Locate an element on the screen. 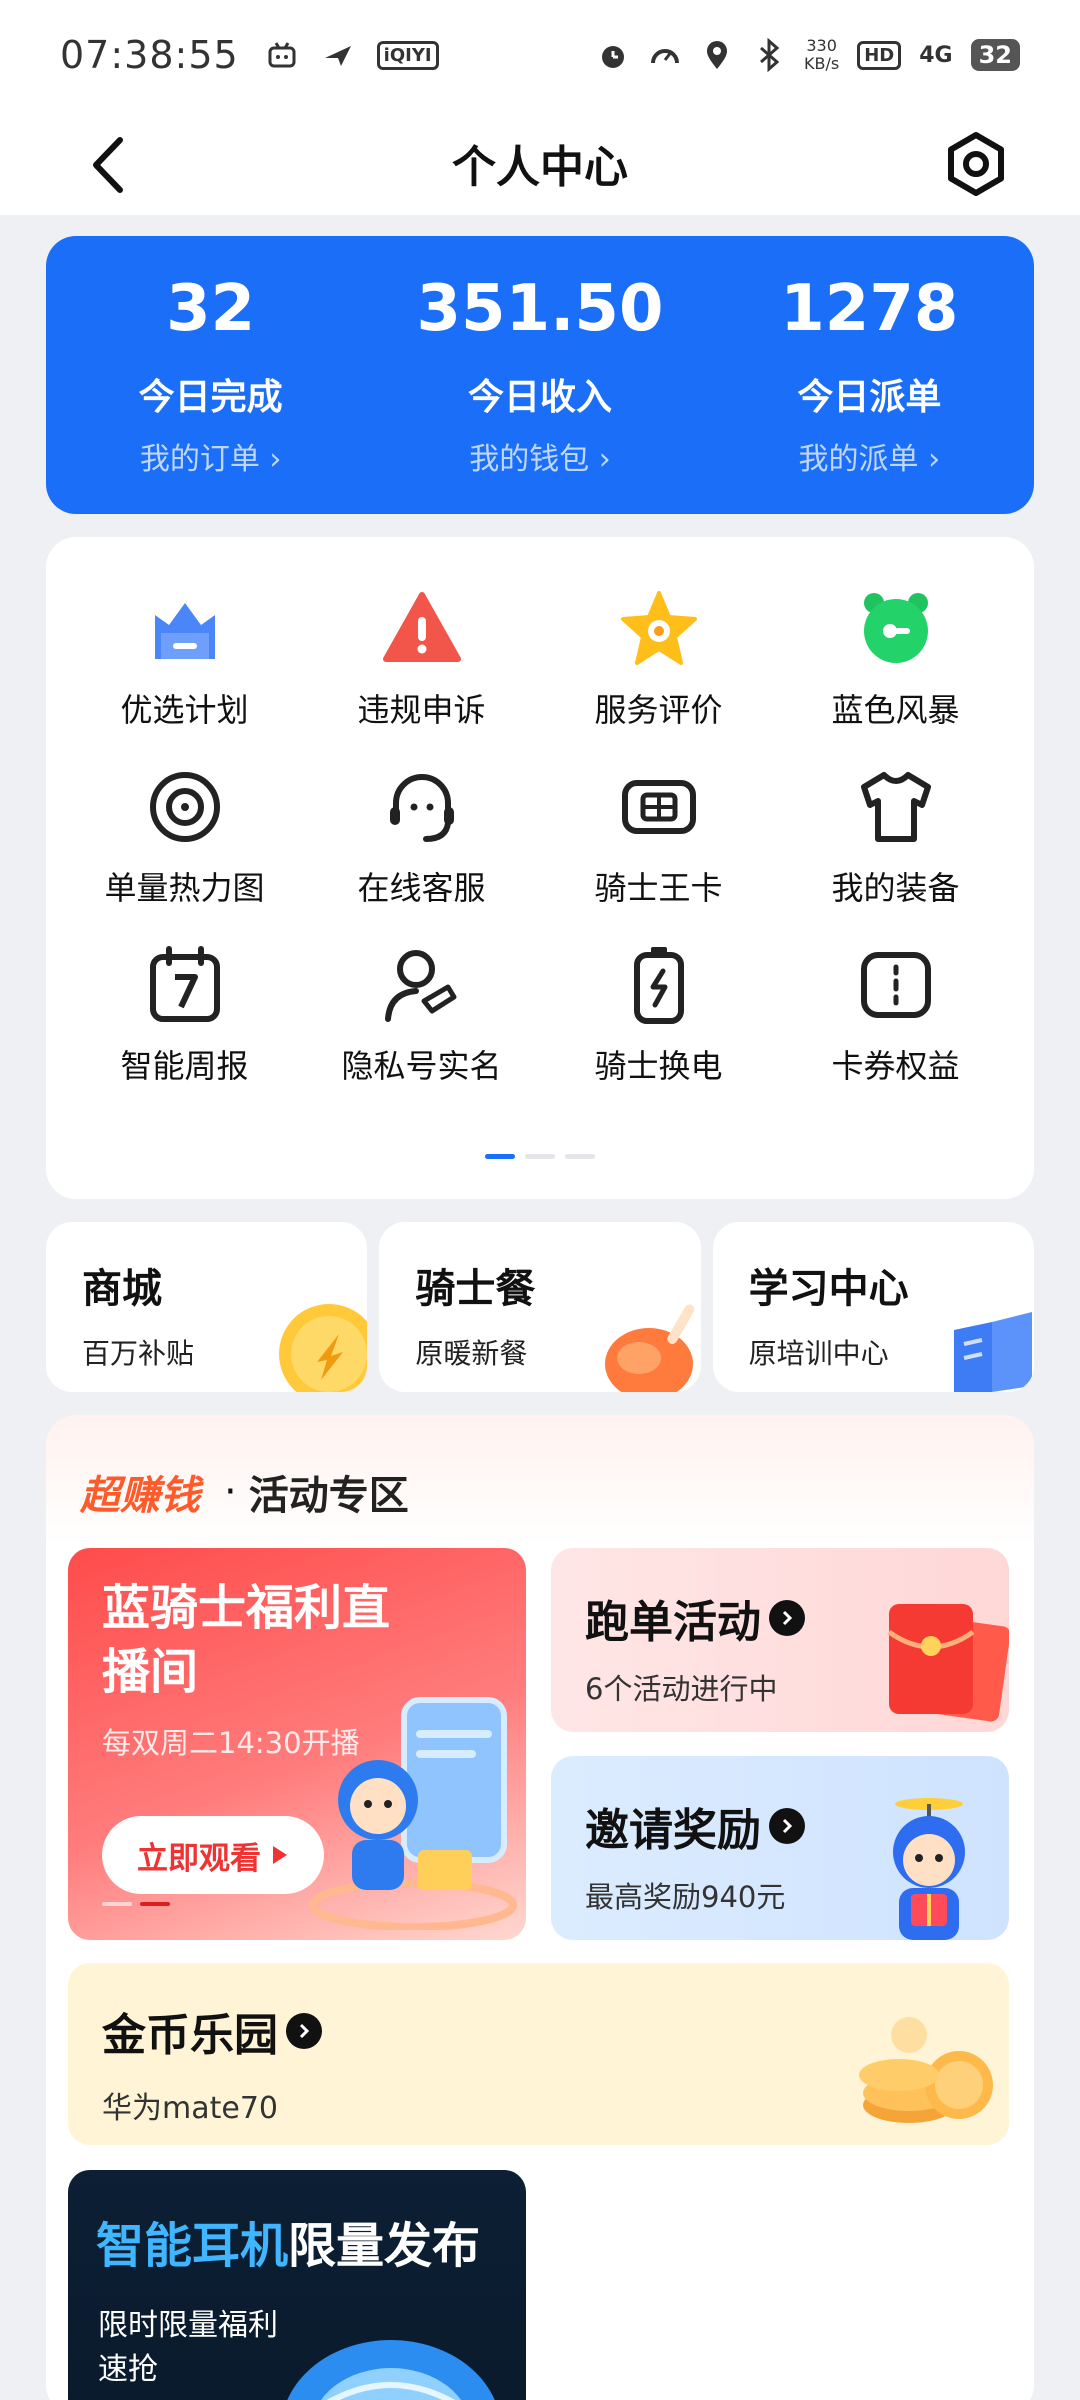 The height and width of the screenshot is (2400, 1080). rider-gift-icon is located at coordinates (929, 1869).